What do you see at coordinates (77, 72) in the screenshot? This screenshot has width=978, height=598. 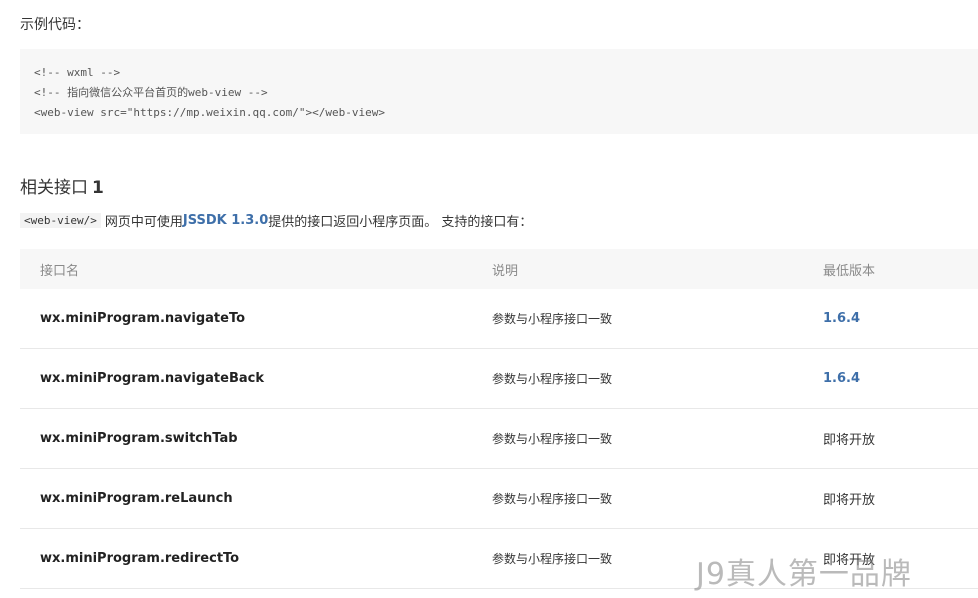 I see `code-line: <!-- wxml -->` at bounding box center [77, 72].